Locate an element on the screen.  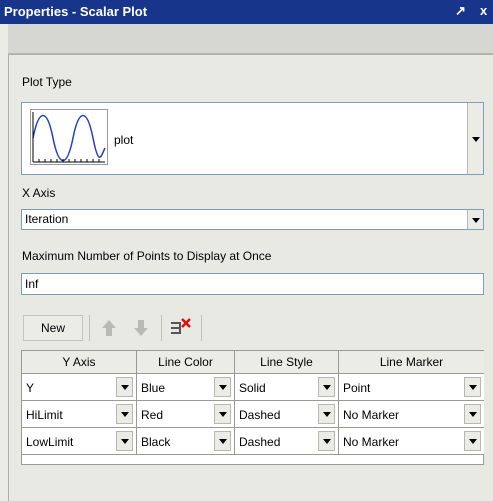
plot-type-label: Plot Type is located at coordinates (47, 82).